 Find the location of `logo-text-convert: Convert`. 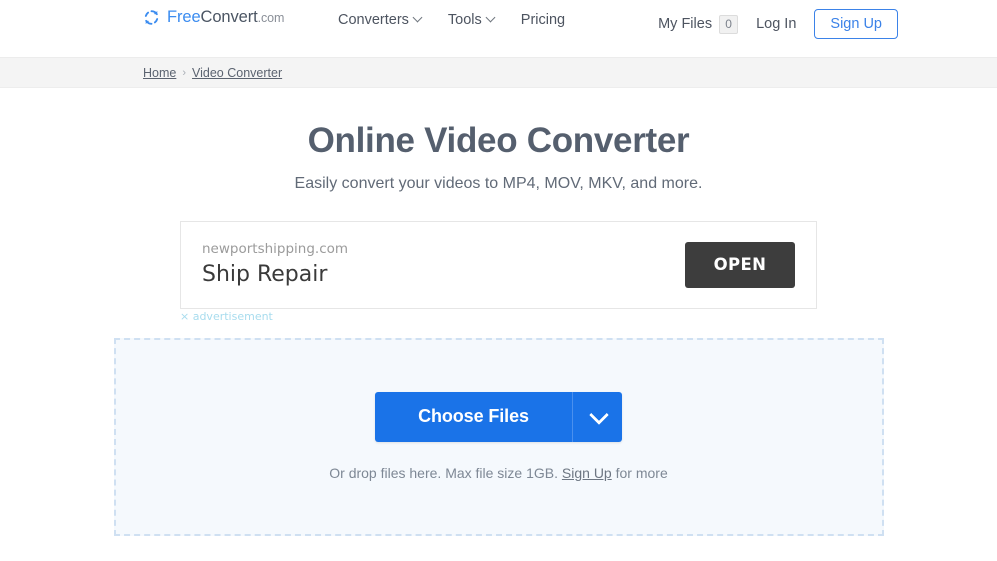

logo-text-convert: Convert is located at coordinates (229, 17).